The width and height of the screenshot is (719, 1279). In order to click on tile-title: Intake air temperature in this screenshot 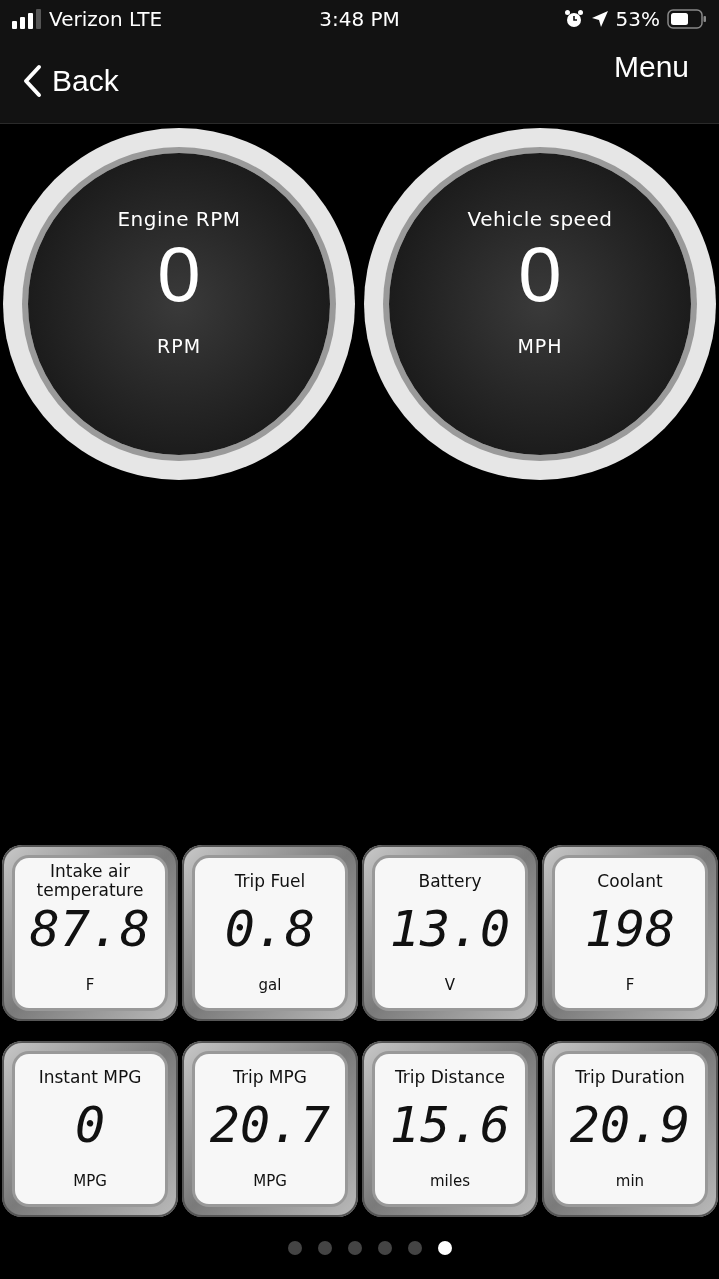, I will do `click(90, 881)`.